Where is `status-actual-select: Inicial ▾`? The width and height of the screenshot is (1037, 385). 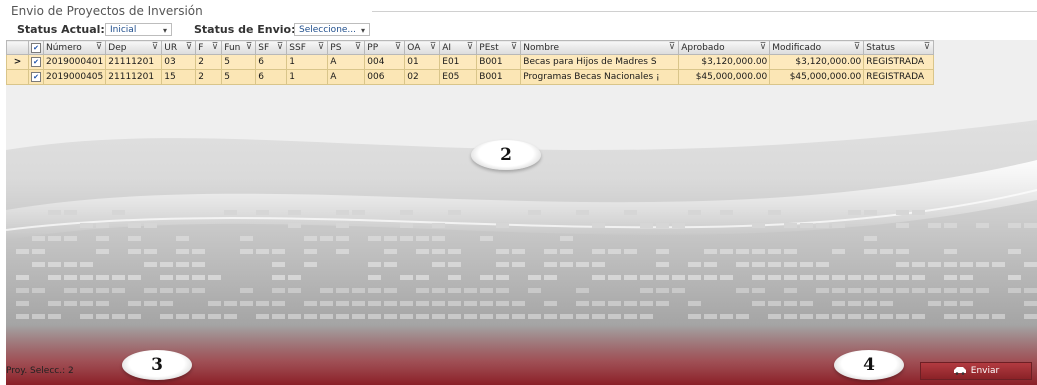 status-actual-select: Inicial ▾ is located at coordinates (138, 29).